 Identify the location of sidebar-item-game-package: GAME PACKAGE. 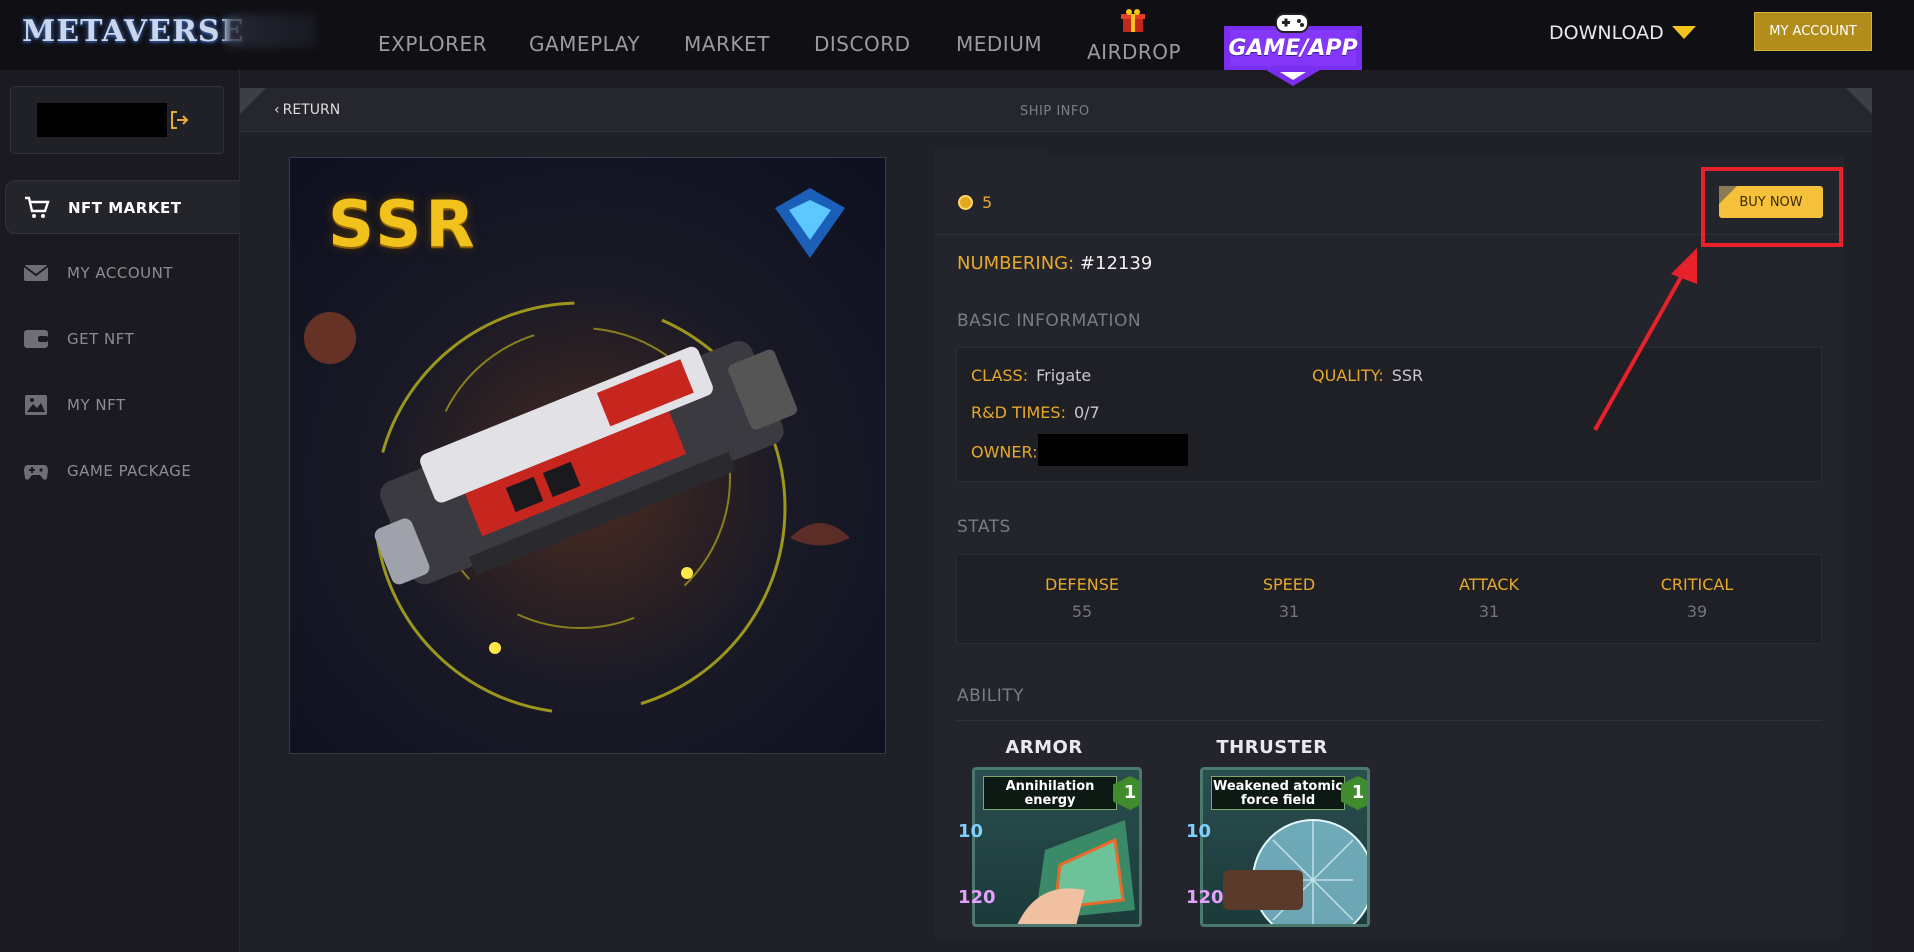
(122, 471).